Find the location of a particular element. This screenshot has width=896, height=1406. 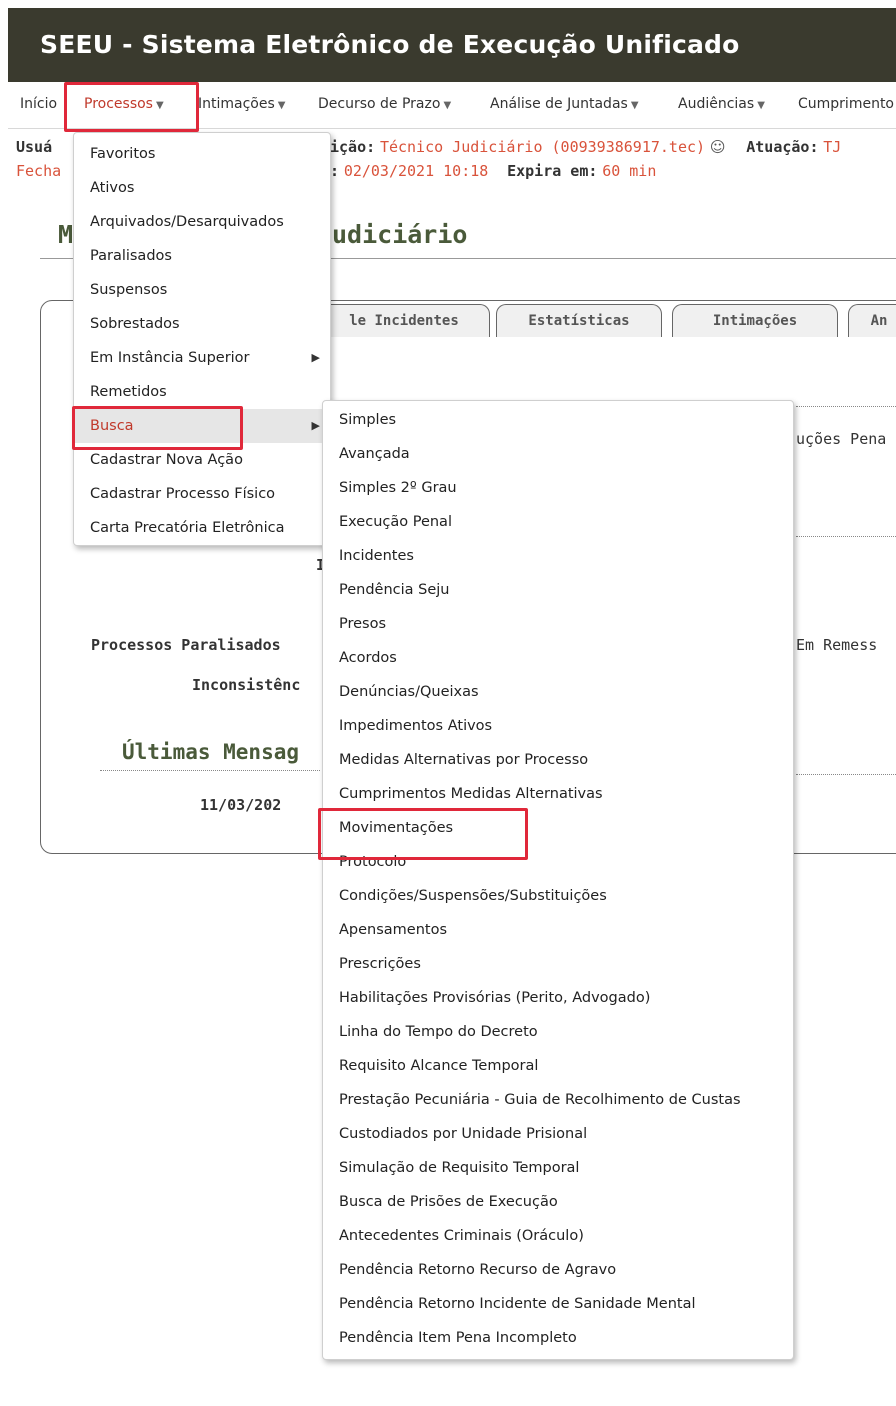

tab-label: An is located at coordinates (879, 321).